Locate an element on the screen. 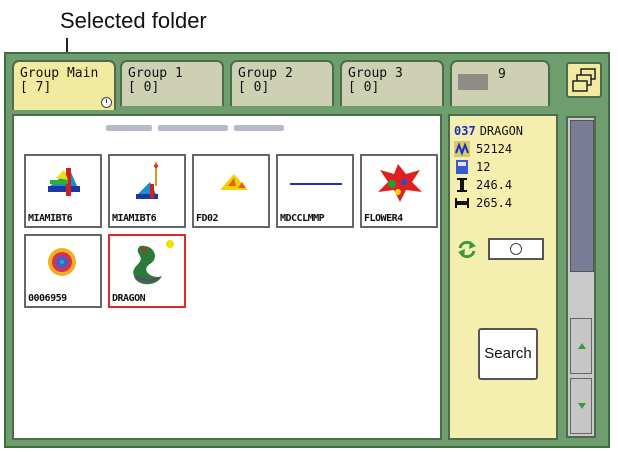 The width and height of the screenshot is (618, 452). design-thumb-7: DRAGON is located at coordinates (147, 271).